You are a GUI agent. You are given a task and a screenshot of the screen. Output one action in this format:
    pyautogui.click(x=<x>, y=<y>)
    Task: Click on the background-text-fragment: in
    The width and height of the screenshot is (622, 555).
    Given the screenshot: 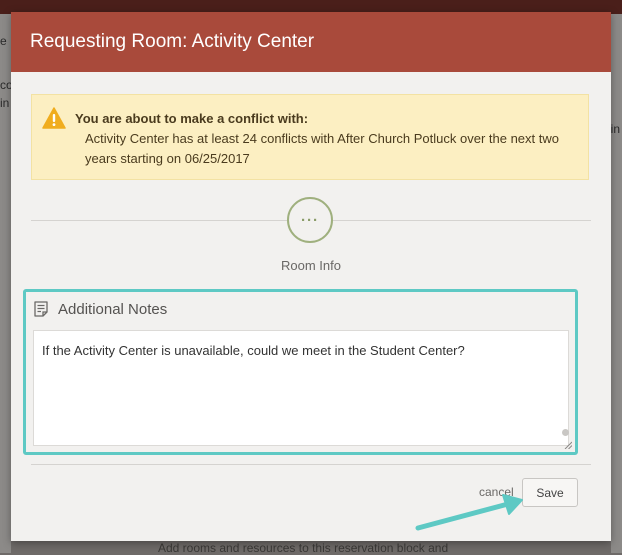 What is the action you would take?
    pyautogui.click(x=5, y=103)
    